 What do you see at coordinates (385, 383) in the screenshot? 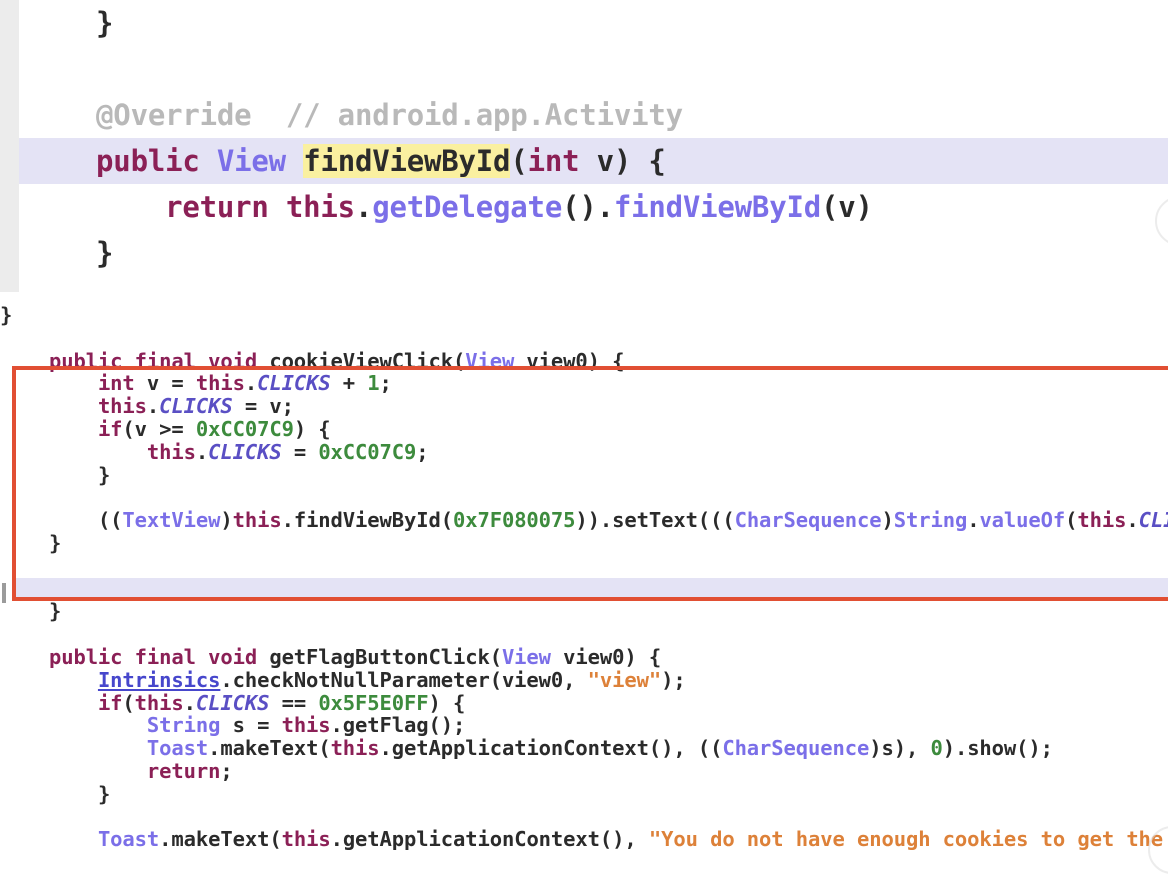
I see `code-token: ;` at bounding box center [385, 383].